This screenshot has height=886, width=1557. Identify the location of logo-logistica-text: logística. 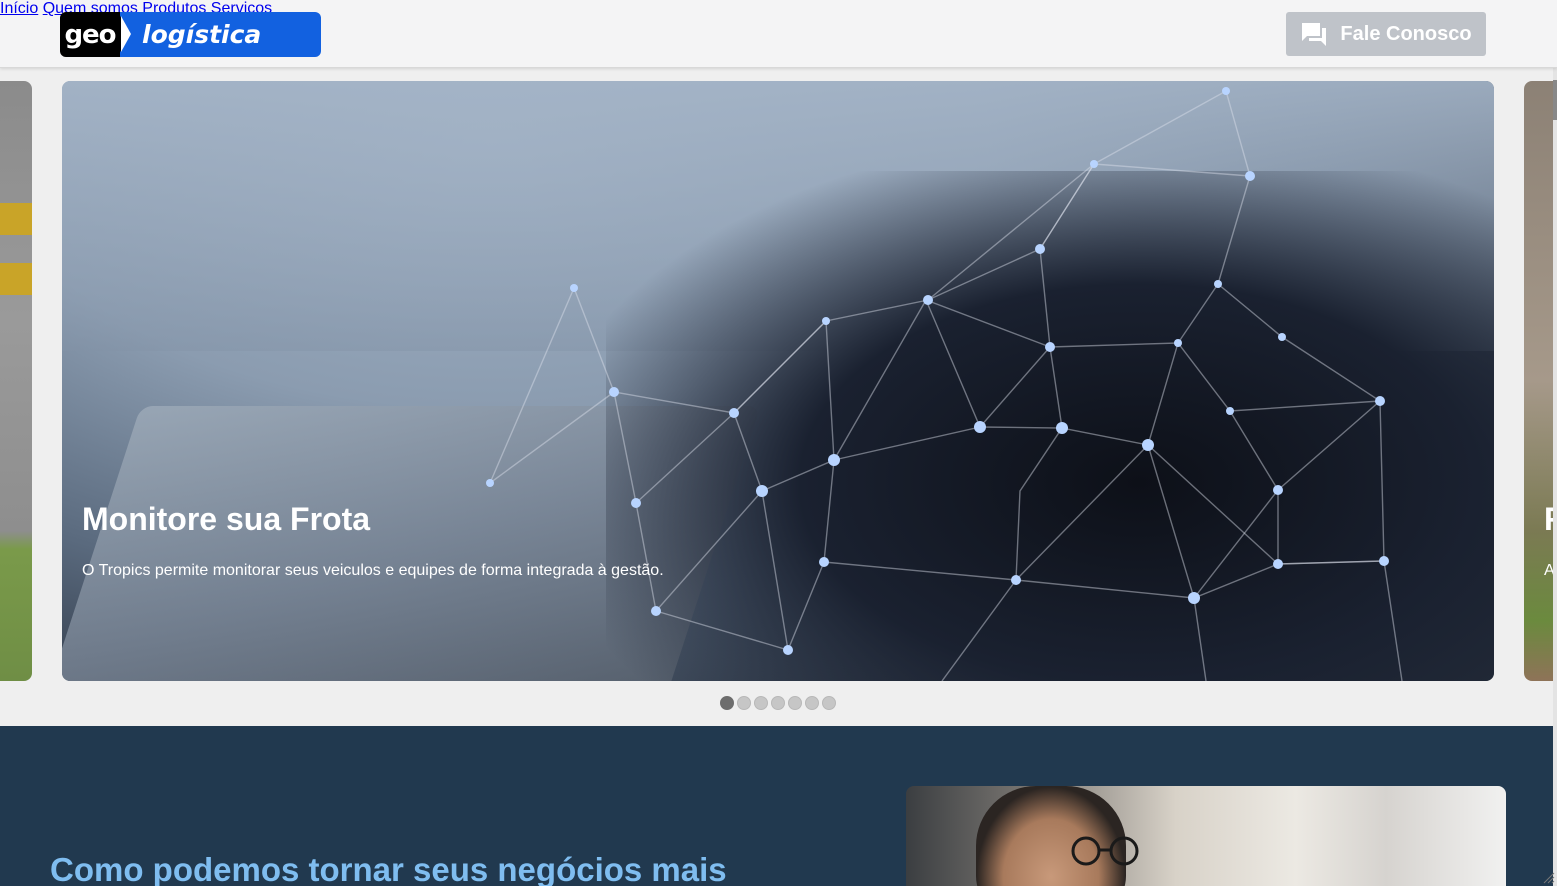
(227, 34).